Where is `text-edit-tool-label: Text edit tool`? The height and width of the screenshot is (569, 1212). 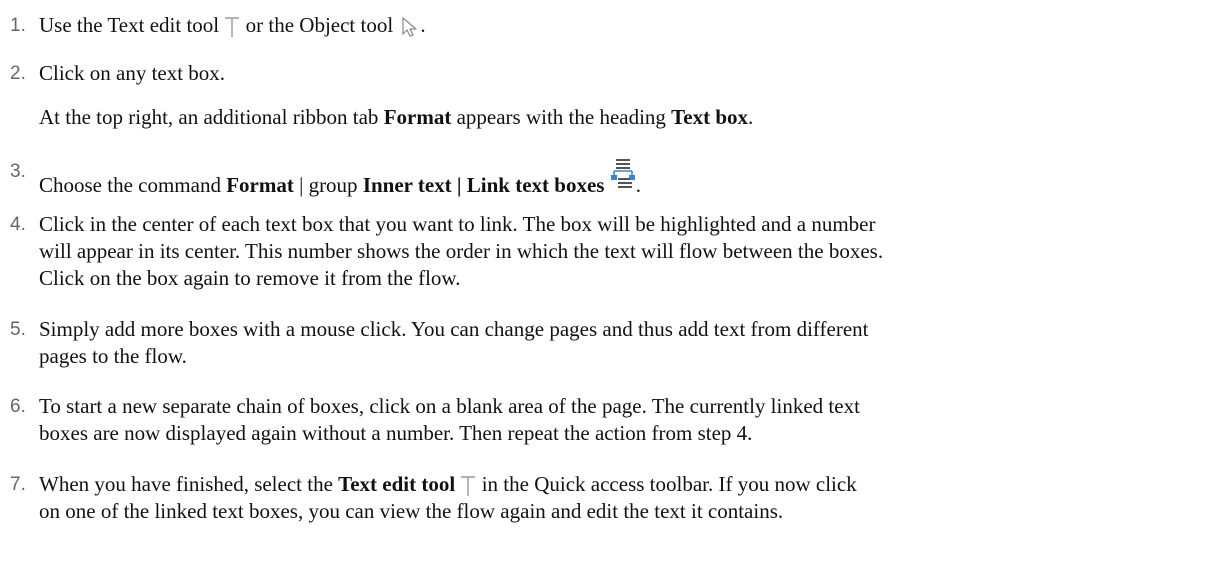
text-edit-tool-label: Text edit tool is located at coordinates (397, 484).